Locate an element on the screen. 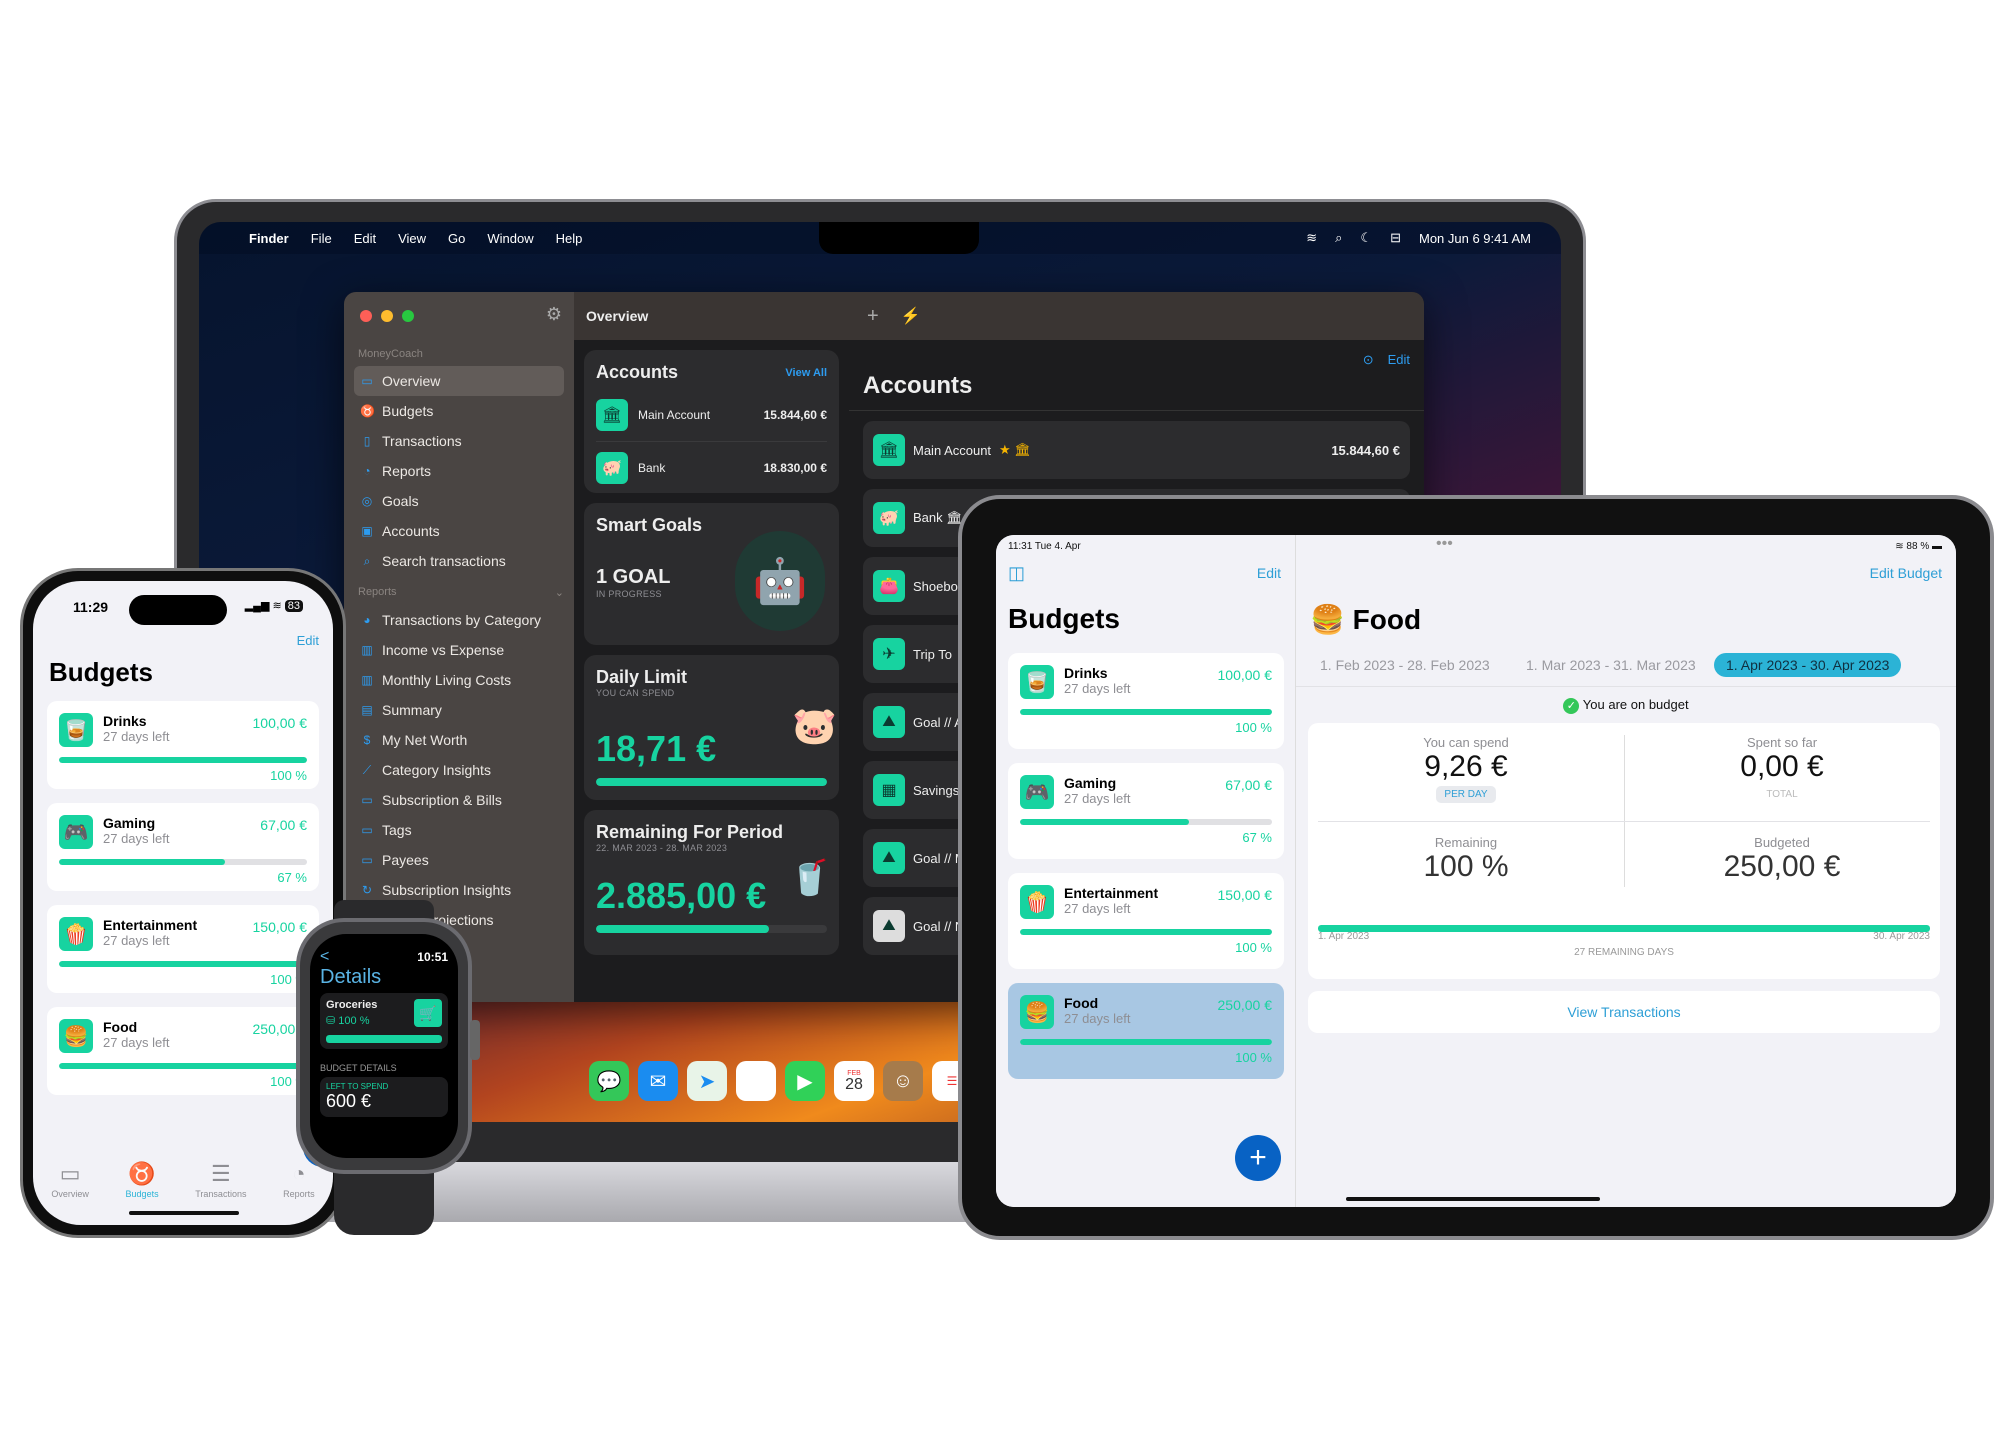  period-tab-selected: 1. Apr 2023 - 30. Apr 2023 is located at coordinates (1808, 665).